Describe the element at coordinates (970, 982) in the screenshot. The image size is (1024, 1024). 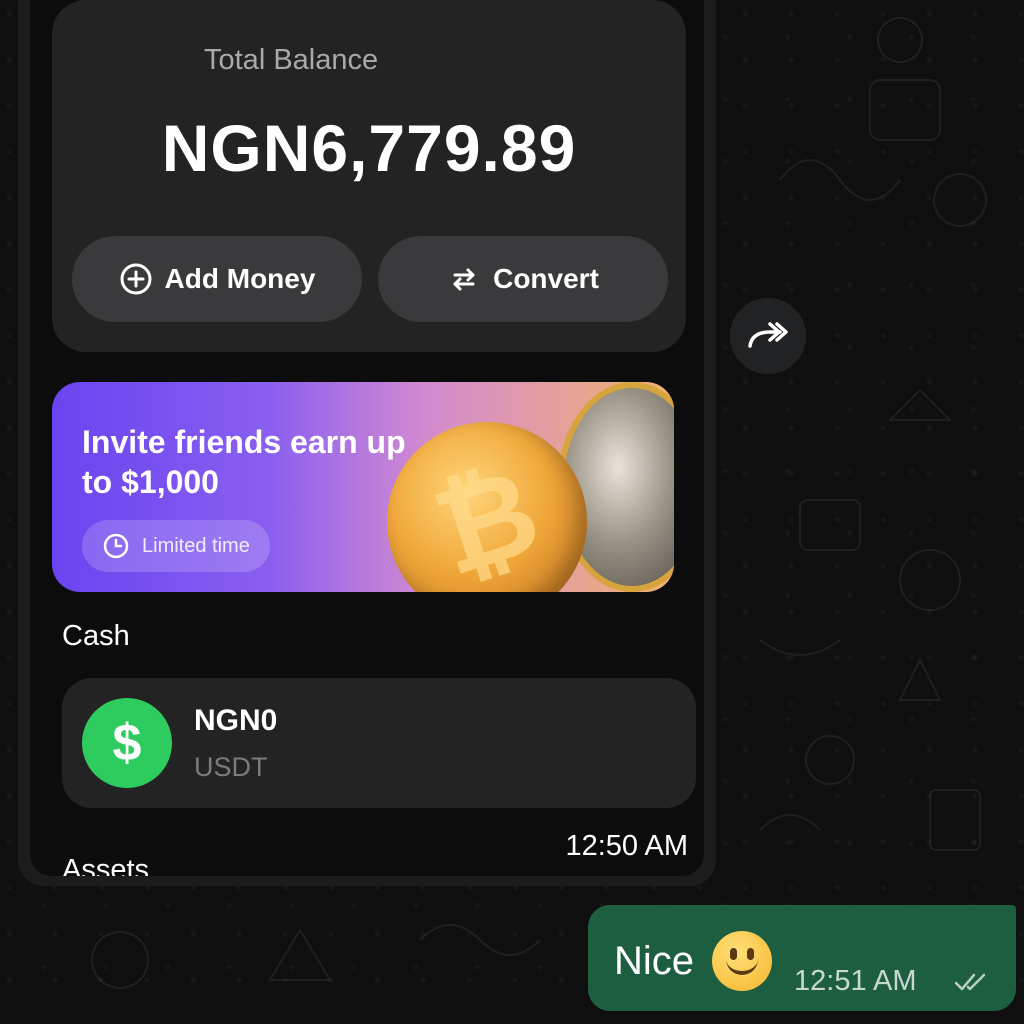
I see `double-check-icon` at that location.